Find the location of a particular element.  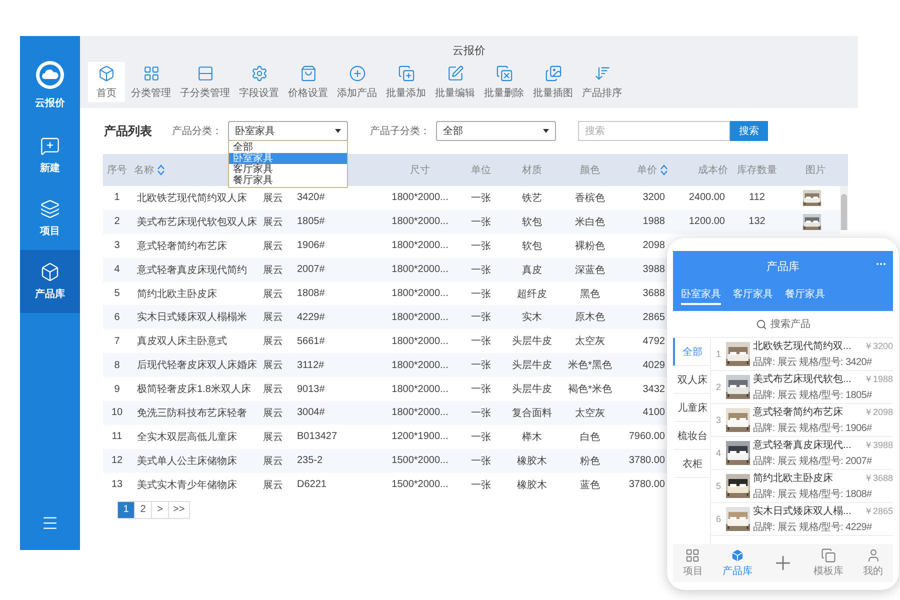

toolbar-button: 添加产品 is located at coordinates (357, 82).